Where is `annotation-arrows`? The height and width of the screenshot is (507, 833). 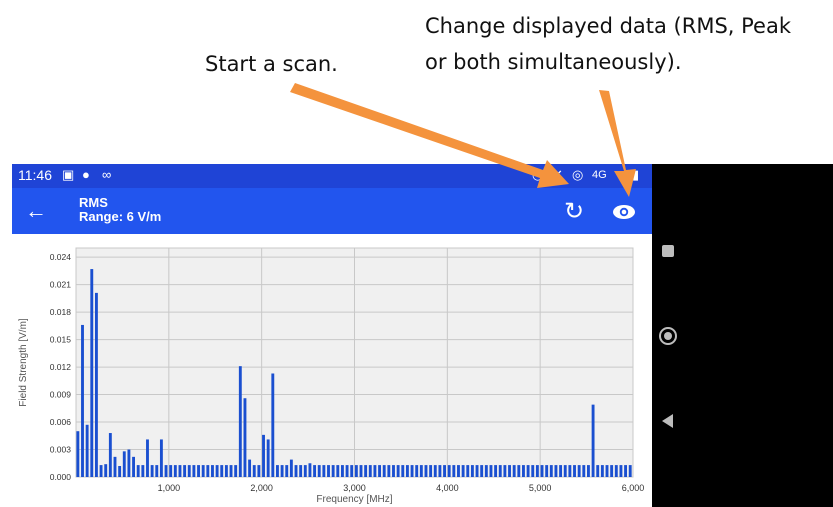 annotation-arrows is located at coordinates (463, 140).